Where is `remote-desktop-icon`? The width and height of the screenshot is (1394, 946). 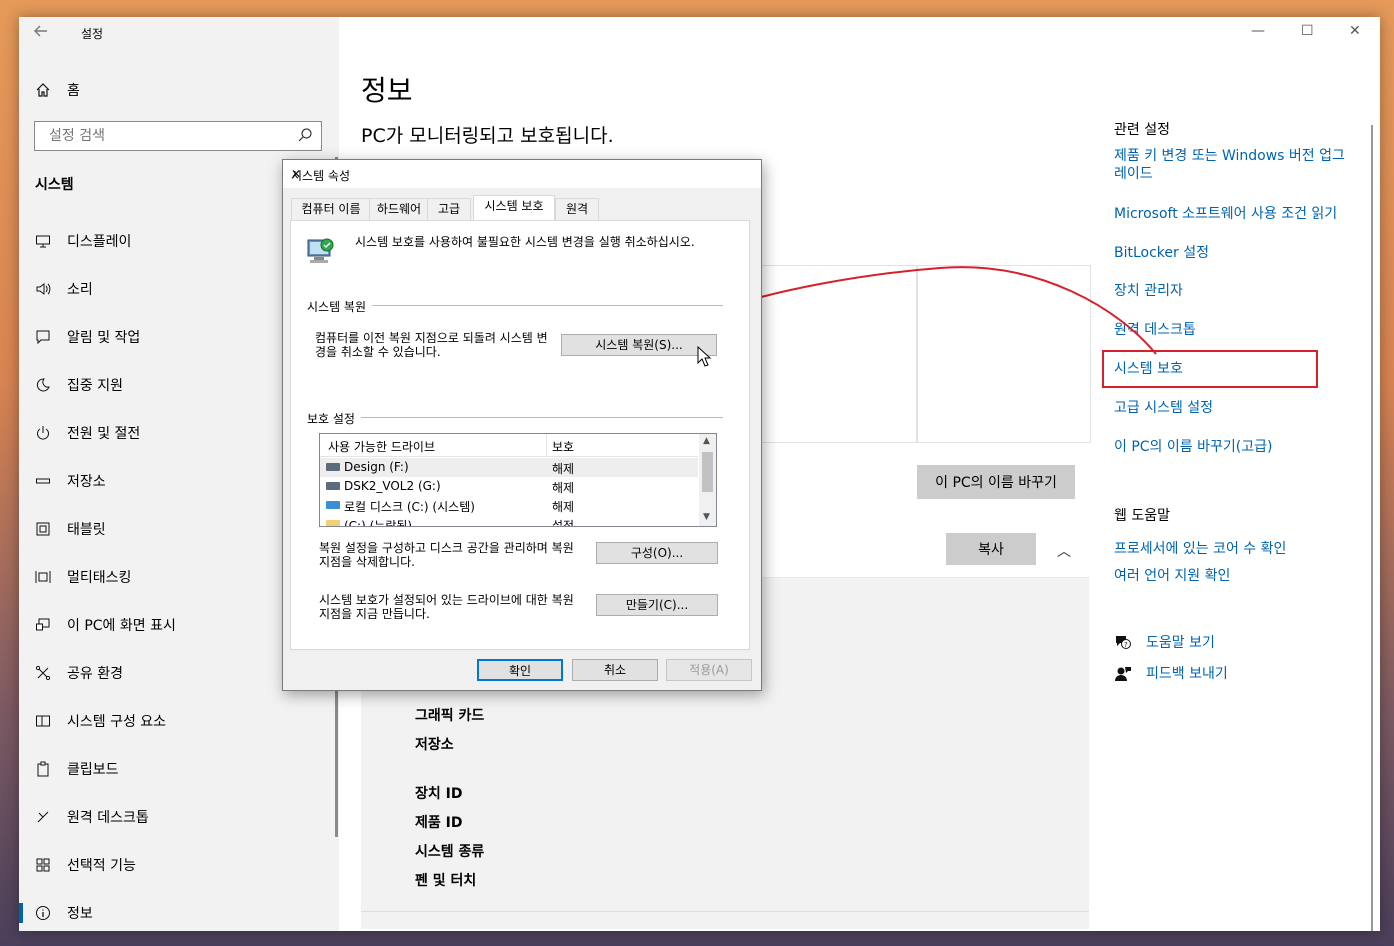 remote-desktop-icon is located at coordinates (43, 817).